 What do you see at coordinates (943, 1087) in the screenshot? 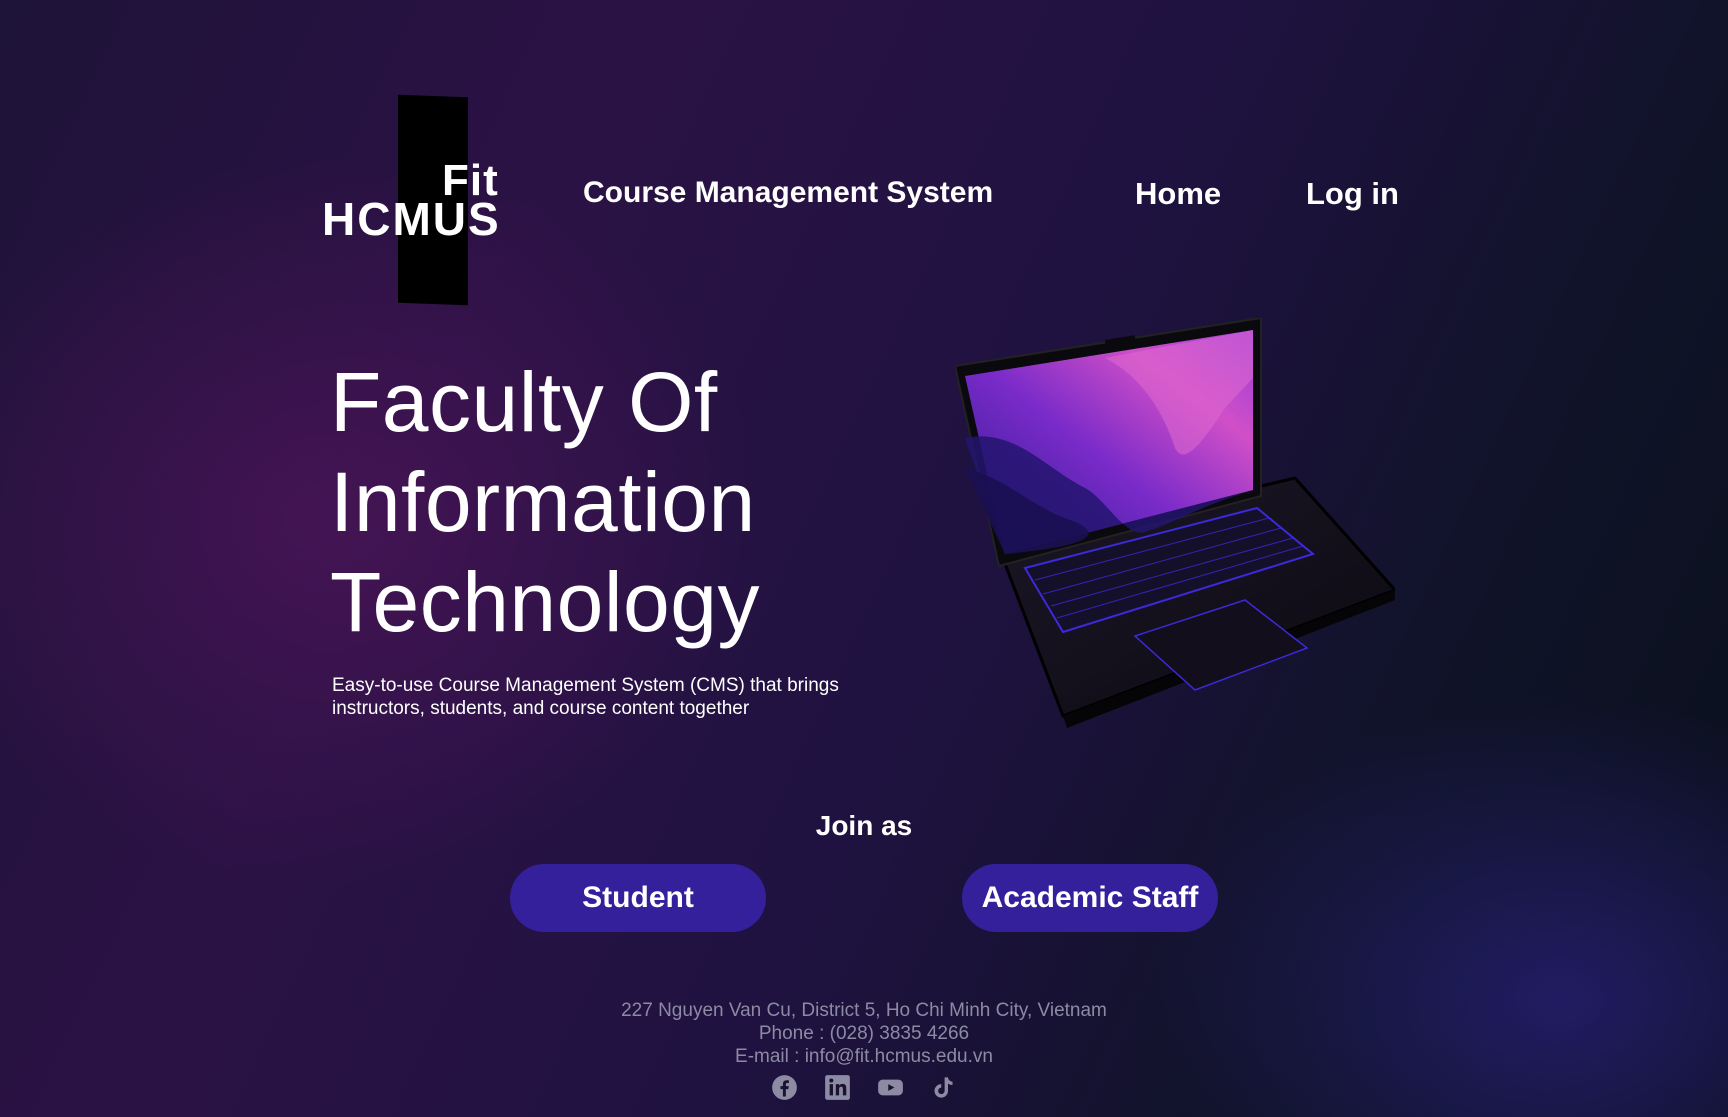
I see `tiktok-icon` at bounding box center [943, 1087].